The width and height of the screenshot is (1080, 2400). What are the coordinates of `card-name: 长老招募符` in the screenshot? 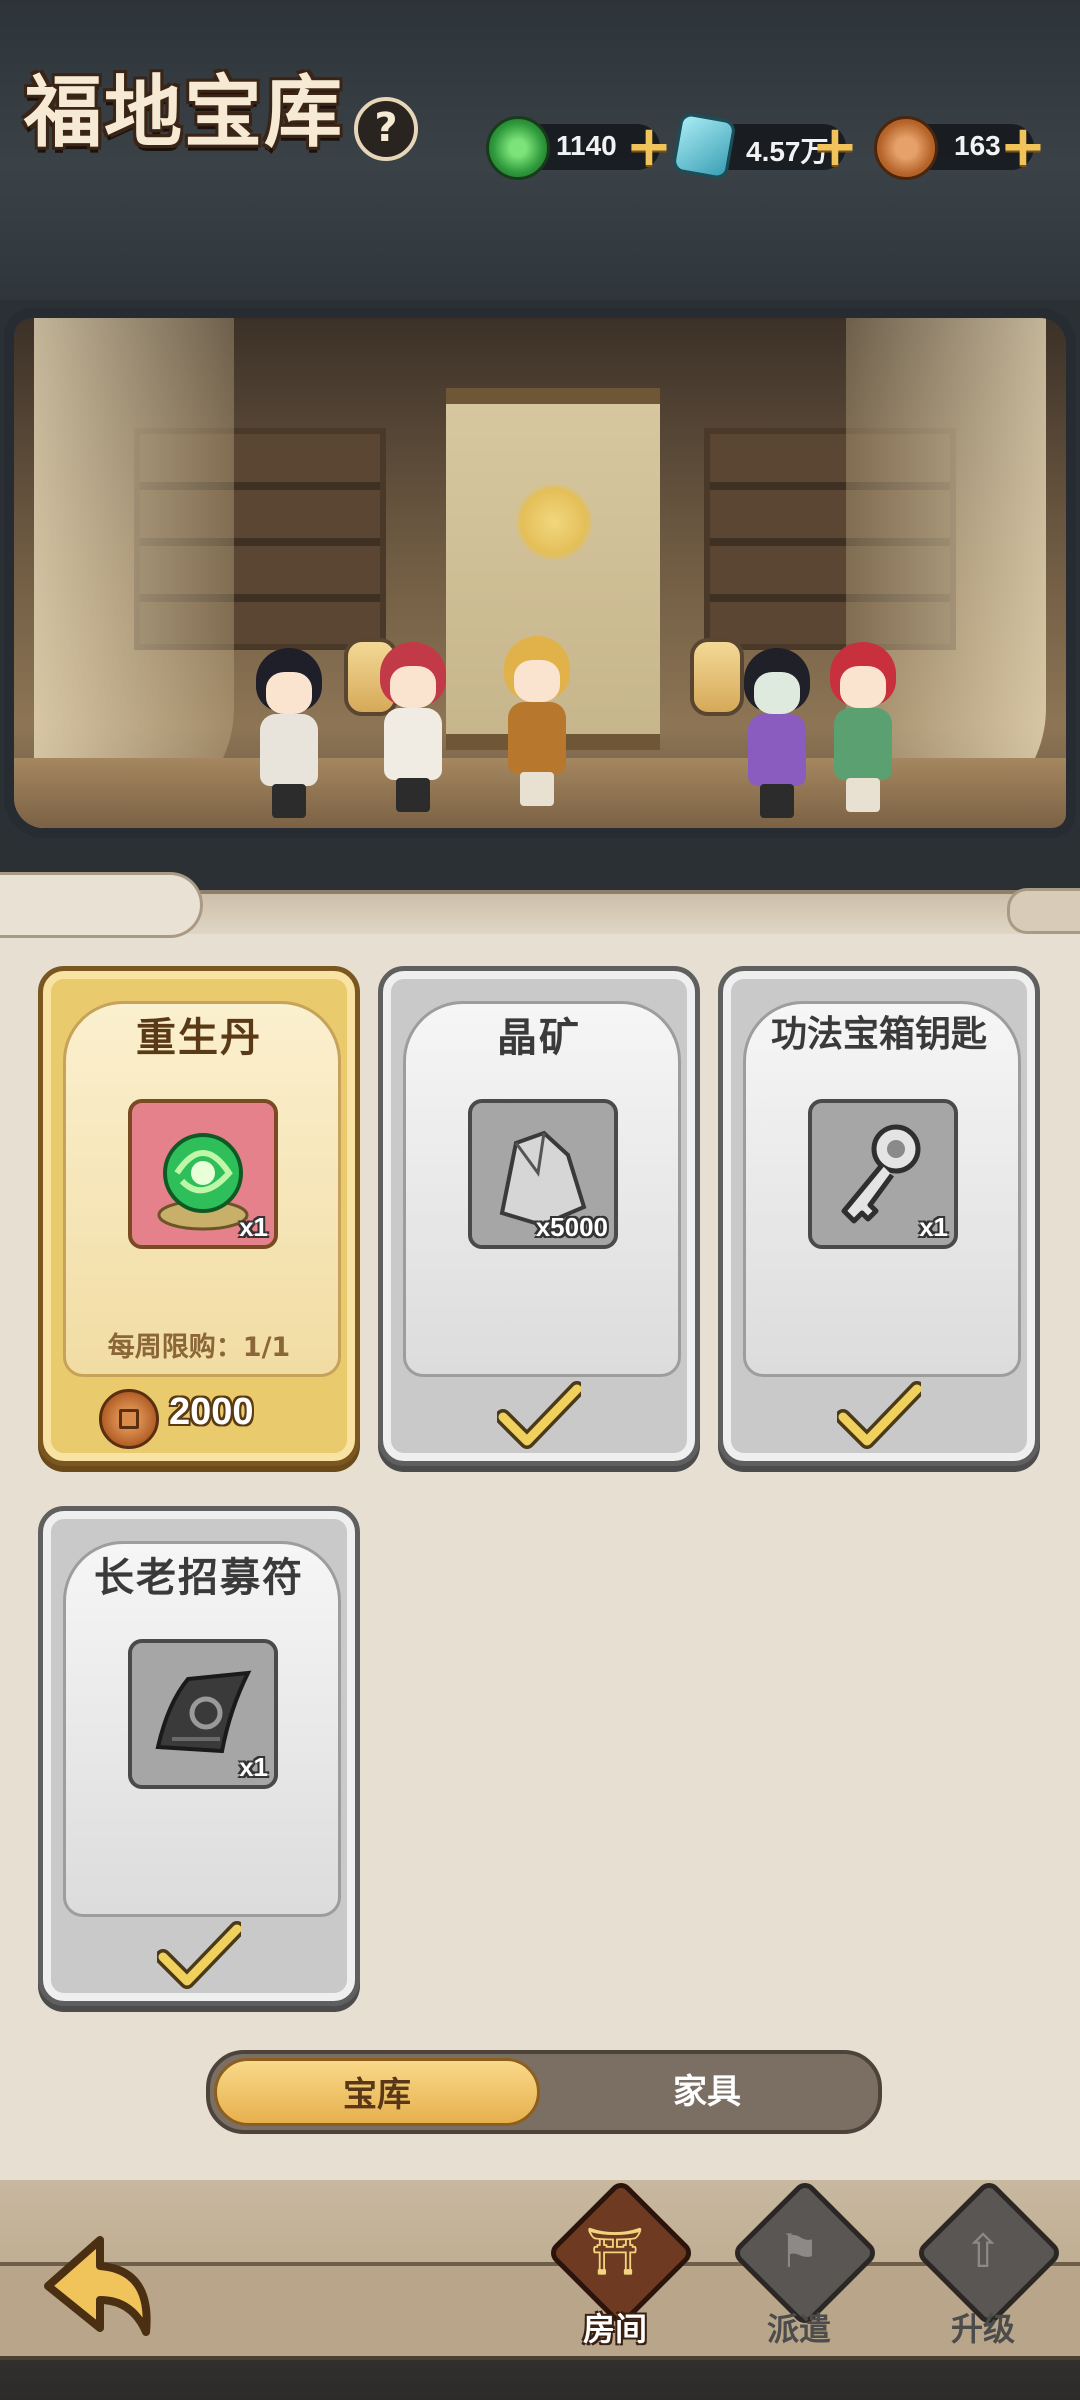 It's located at (199, 1578).